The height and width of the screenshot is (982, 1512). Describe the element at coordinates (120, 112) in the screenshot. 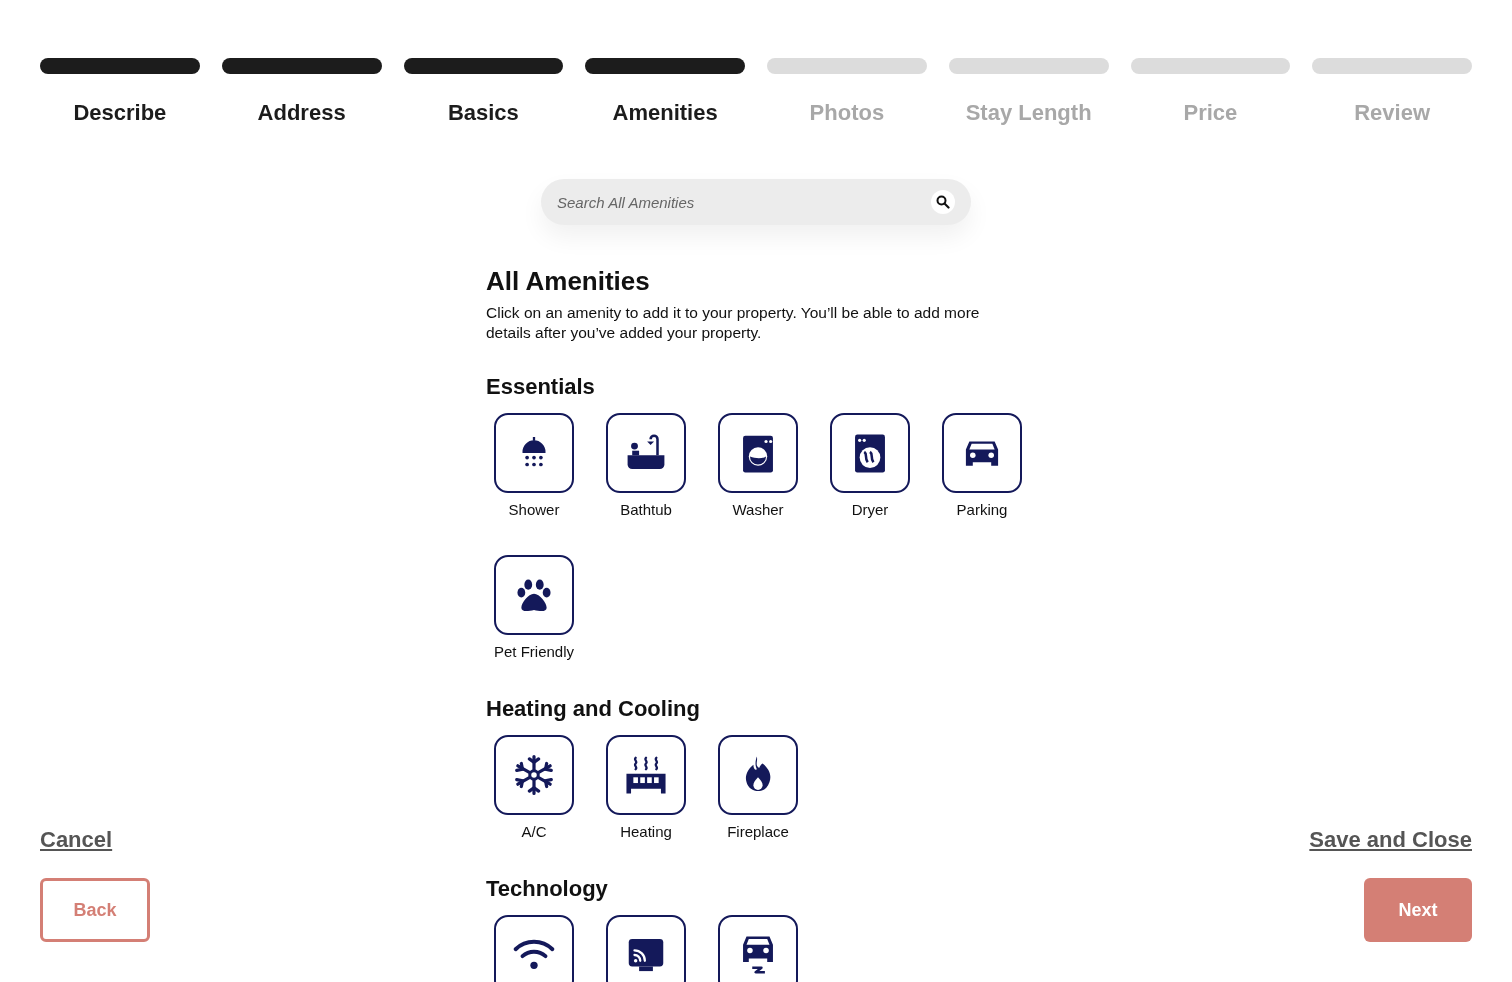

I see `step-label: Describe` at that location.